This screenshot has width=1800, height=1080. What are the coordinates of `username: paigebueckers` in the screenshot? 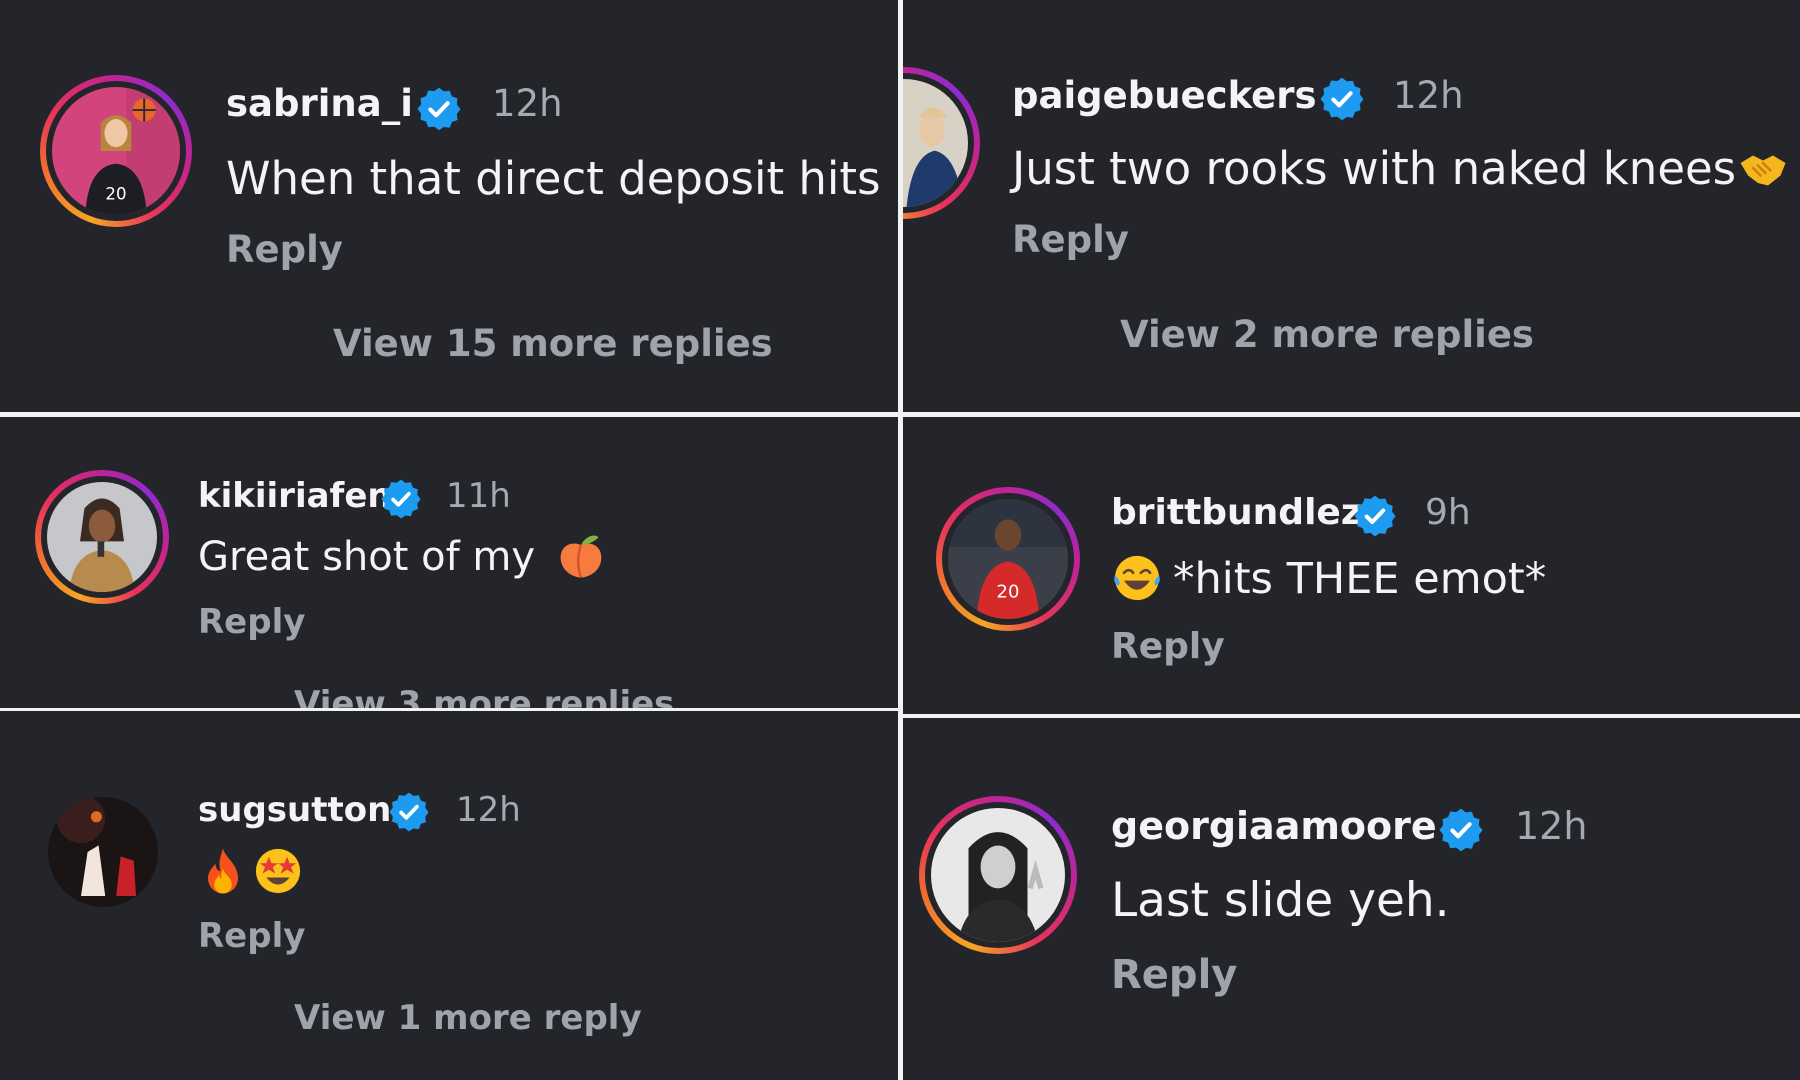 It's located at (1164, 95).